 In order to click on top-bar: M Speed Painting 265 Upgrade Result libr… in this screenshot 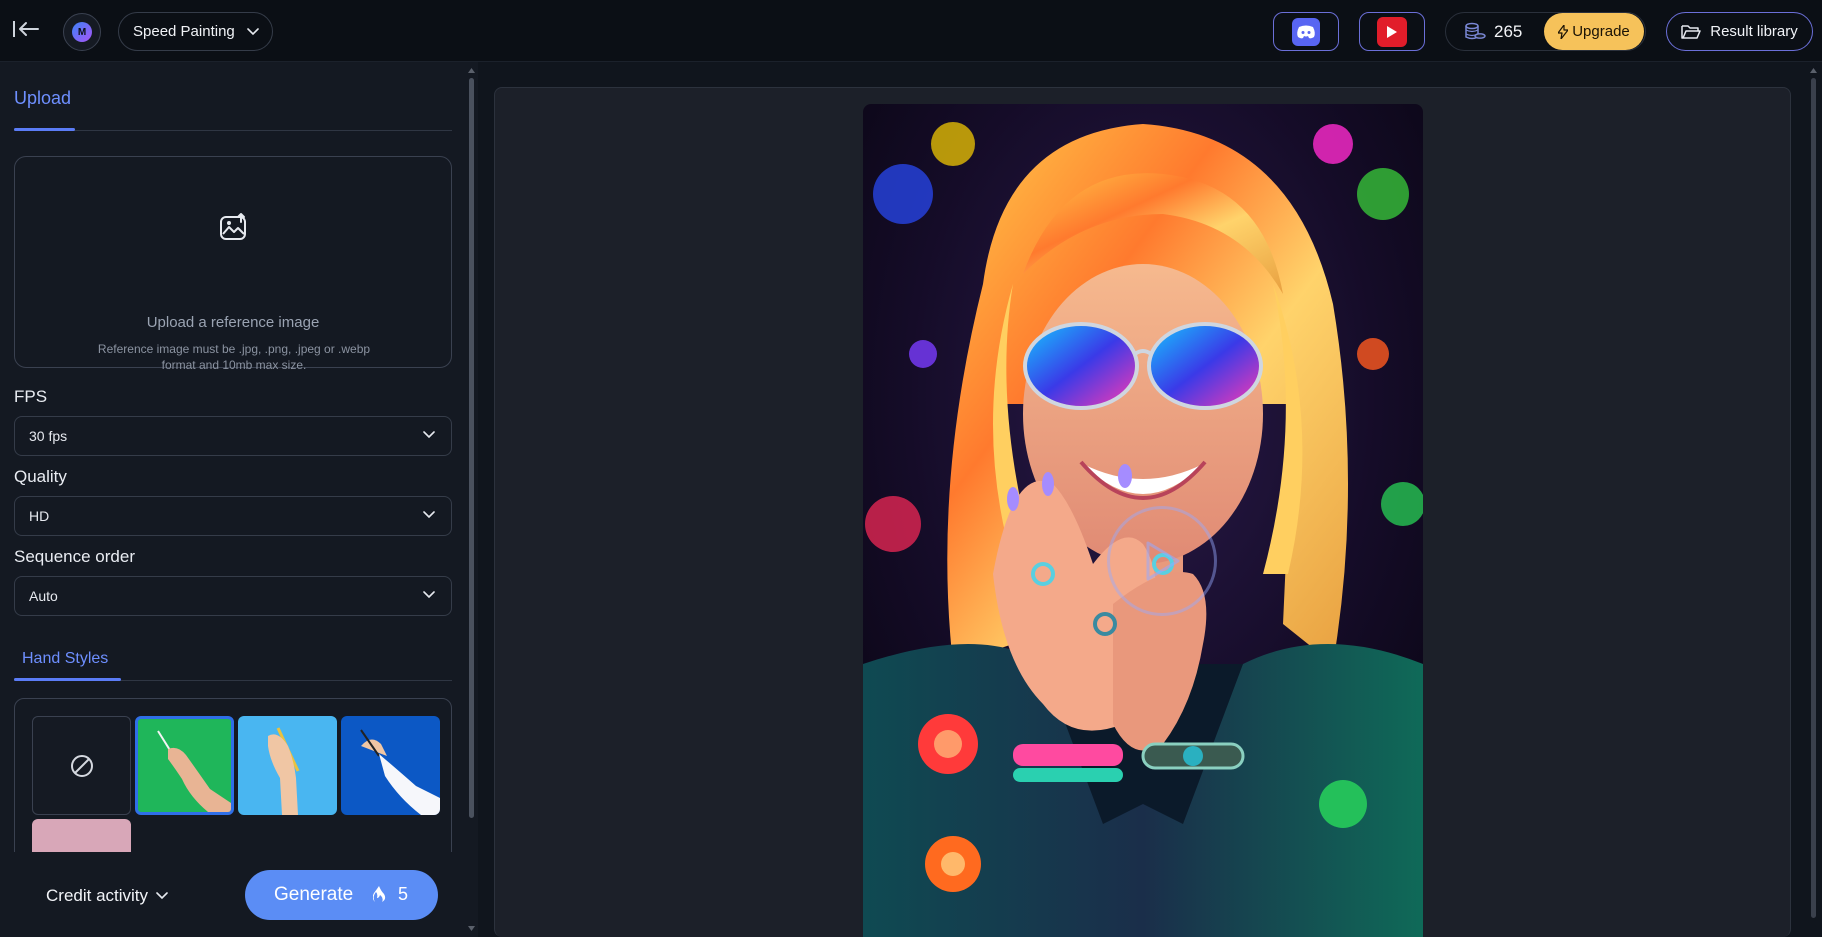, I will do `click(911, 31)`.